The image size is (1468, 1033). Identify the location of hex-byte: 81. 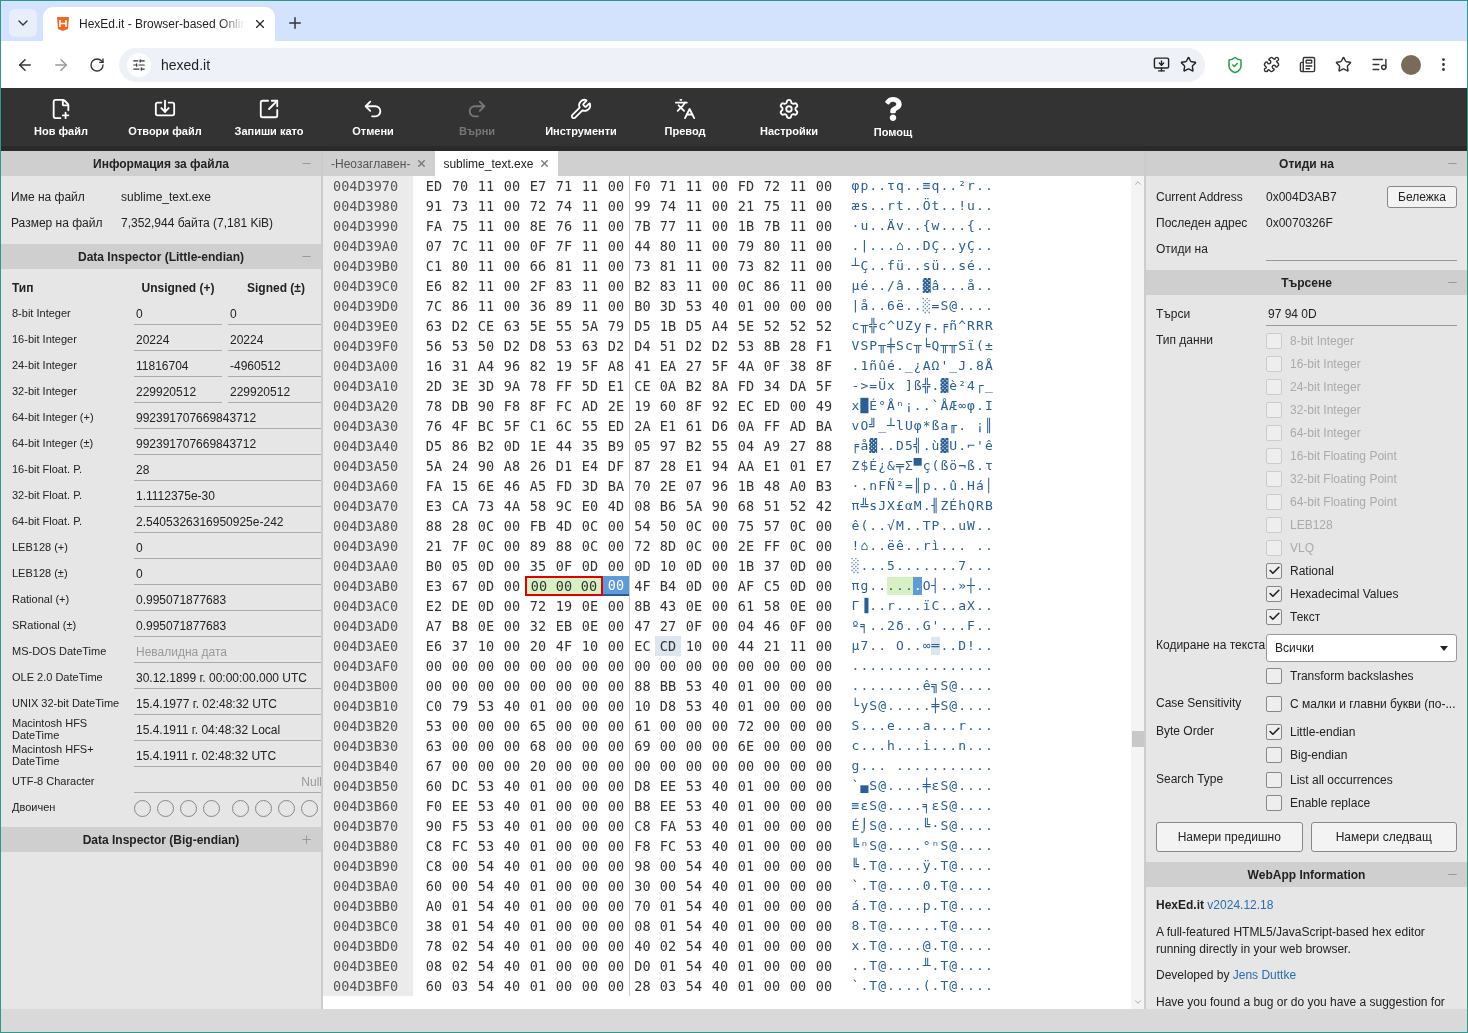
(564, 266).